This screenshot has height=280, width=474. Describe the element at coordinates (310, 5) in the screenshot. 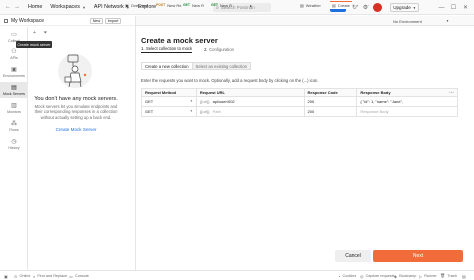

I see `tab-weather: ▤ Weather` at that location.